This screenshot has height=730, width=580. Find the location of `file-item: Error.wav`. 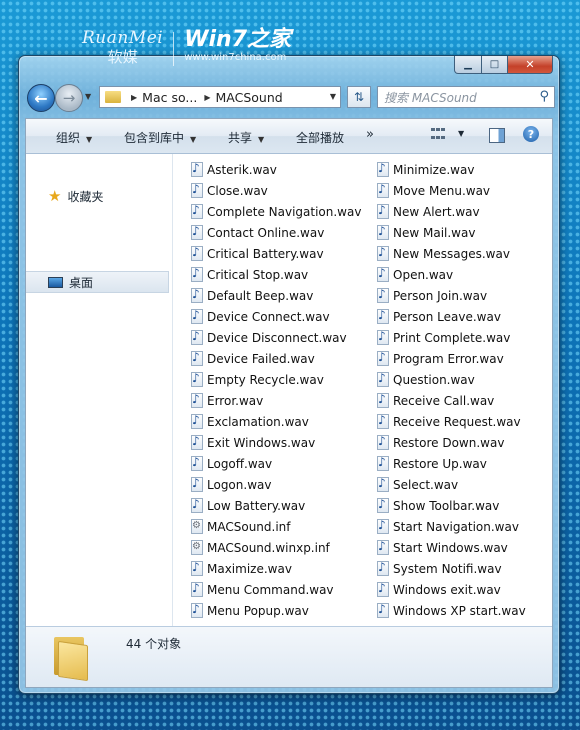

file-item: Error.wav is located at coordinates (276, 400).